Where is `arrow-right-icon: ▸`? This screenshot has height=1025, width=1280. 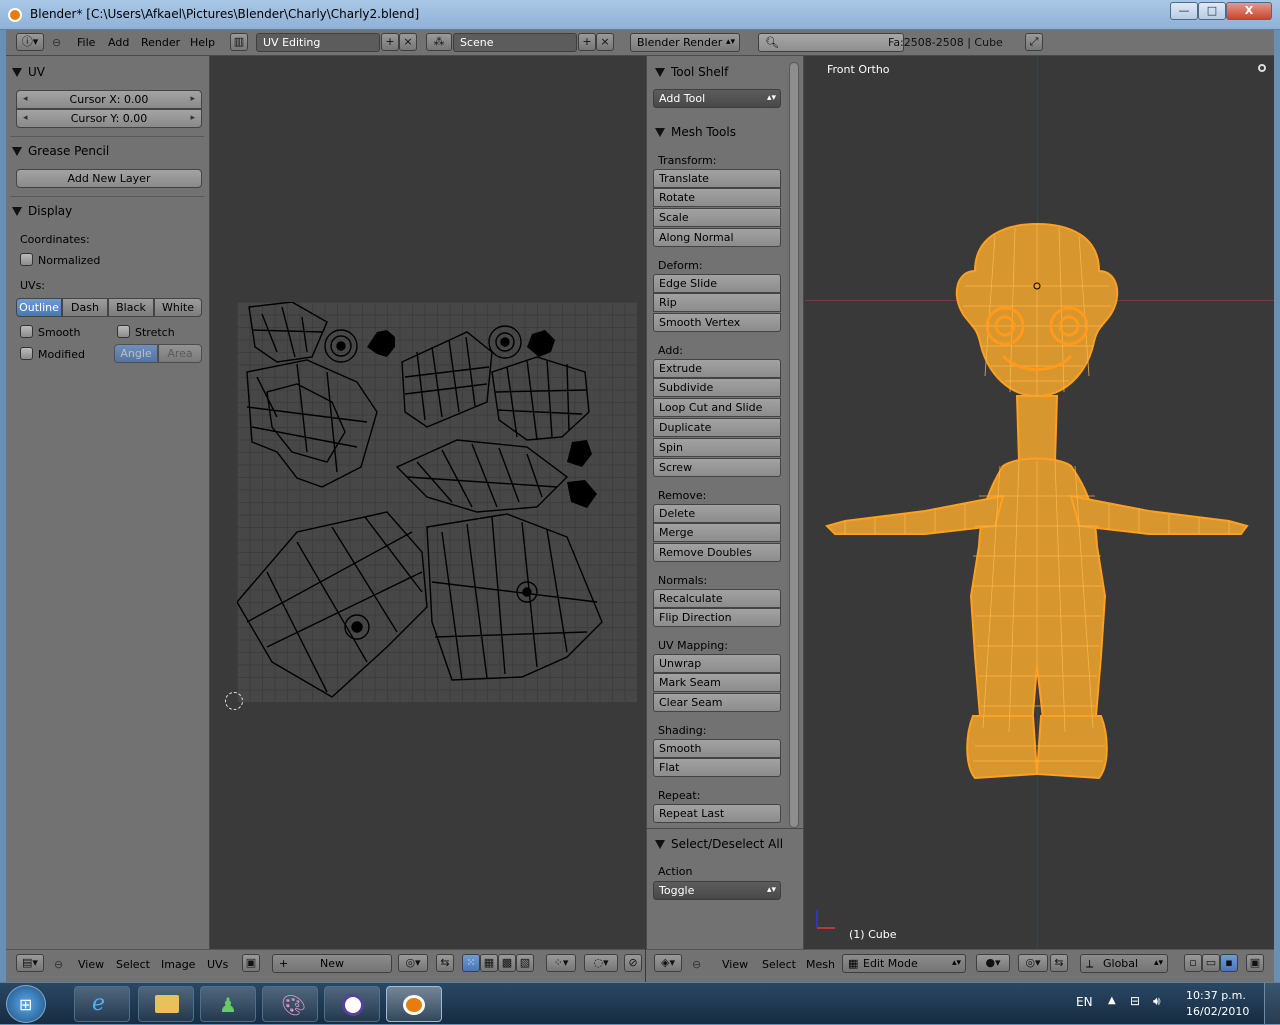
arrow-right-icon: ▸ is located at coordinates (192, 118).